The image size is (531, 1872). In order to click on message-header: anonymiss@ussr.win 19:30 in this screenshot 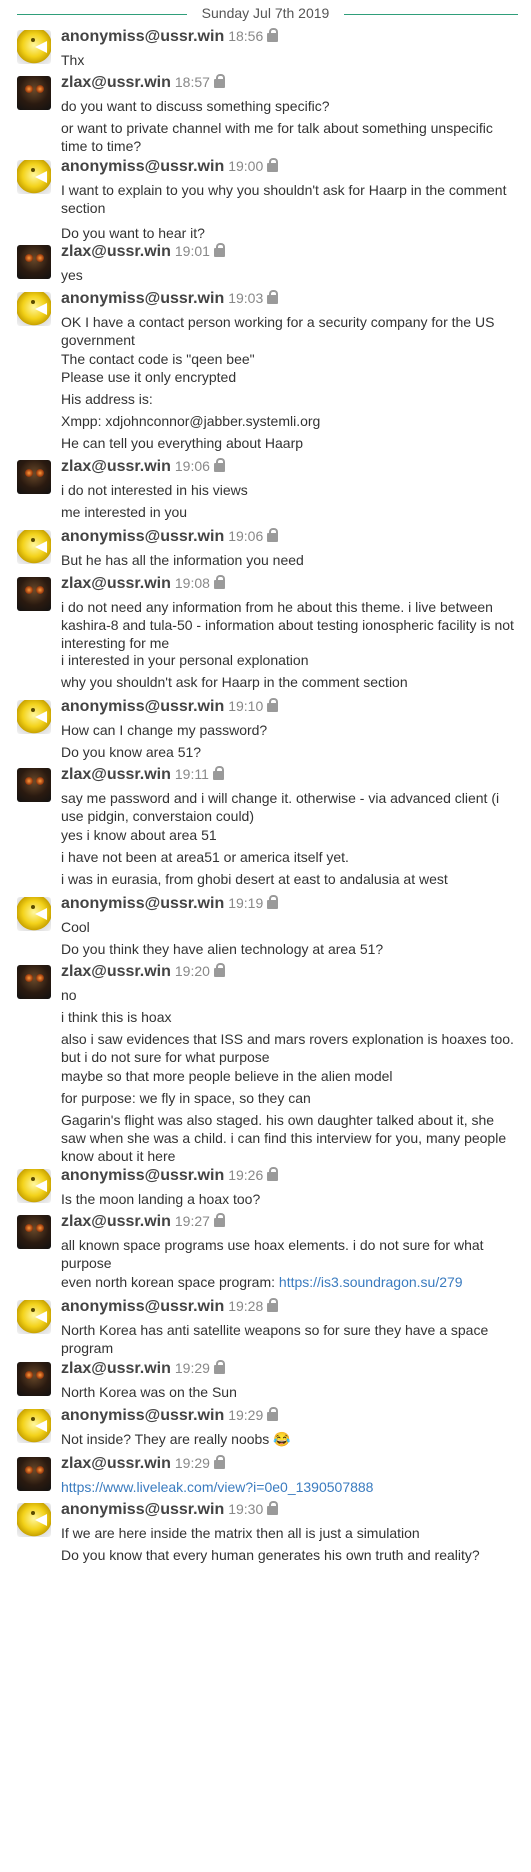, I will do `click(170, 1510)`.